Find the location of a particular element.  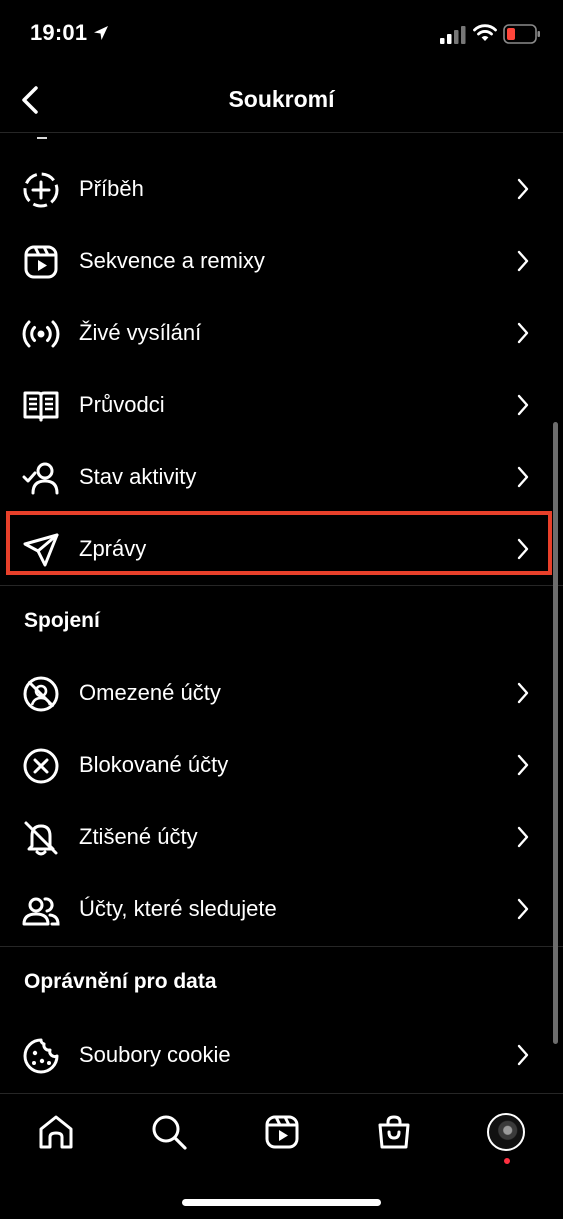

partial-row-icon is located at coordinates (42, 136).